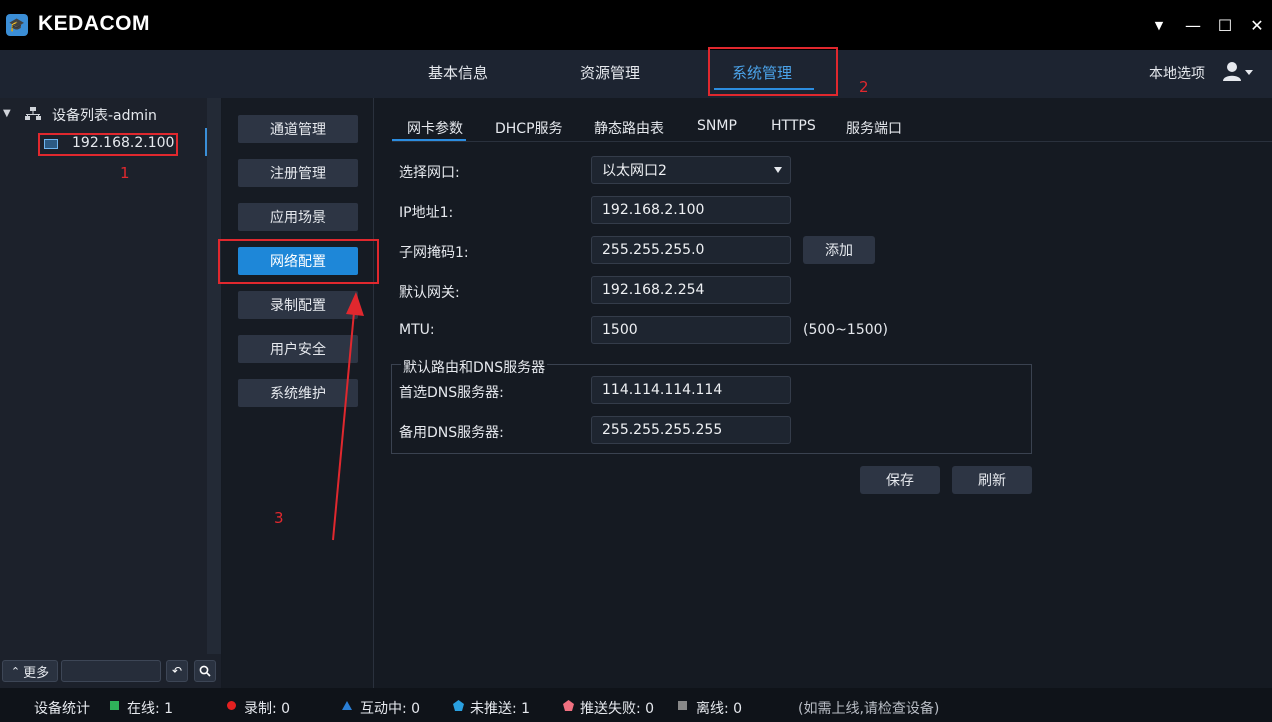 Image resolution: width=1272 pixels, height=722 pixels. Describe the element at coordinates (691, 330) in the screenshot. I see `mtu-input: 1500` at that location.